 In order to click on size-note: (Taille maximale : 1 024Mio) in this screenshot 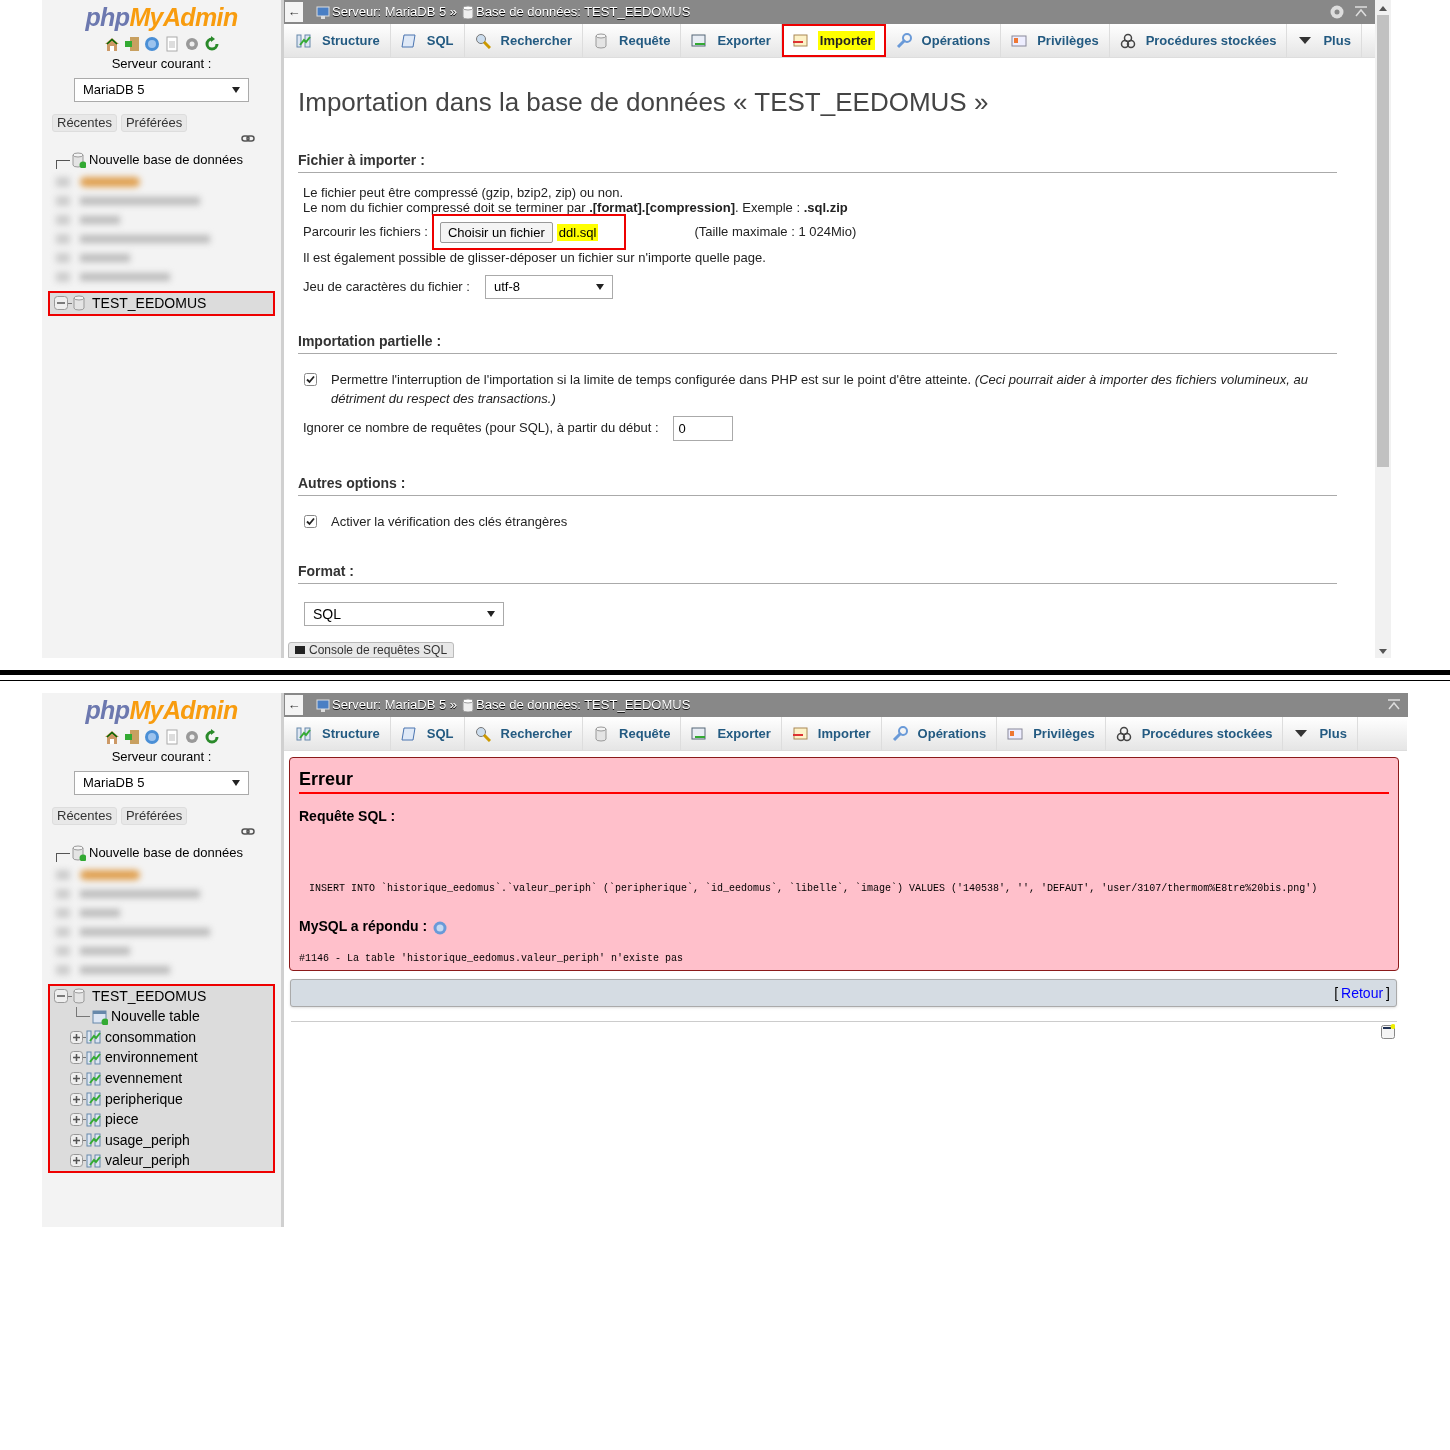, I will do `click(775, 232)`.